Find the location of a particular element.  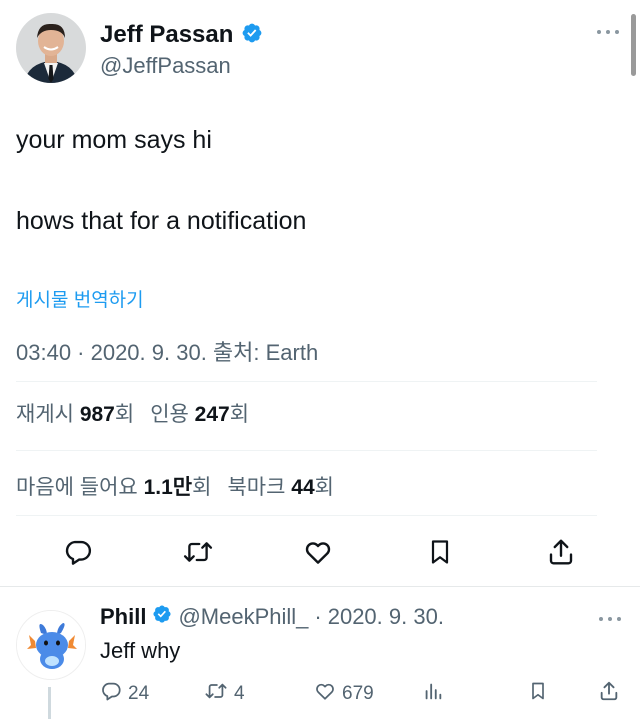

scrollbar is located at coordinates (633, 45).